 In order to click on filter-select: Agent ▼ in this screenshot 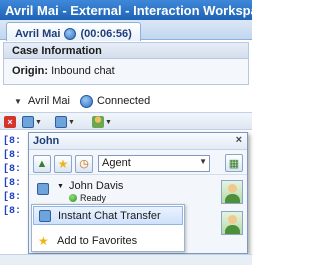, I will do `click(154, 163)`.